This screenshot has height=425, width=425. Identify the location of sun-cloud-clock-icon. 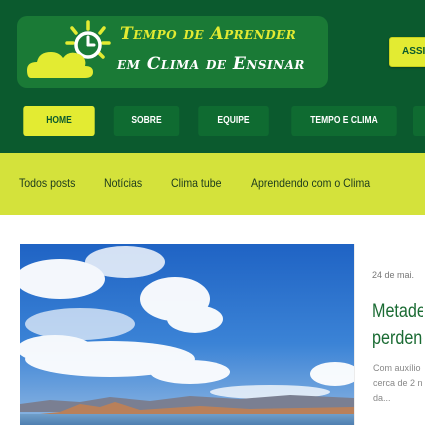
(69, 49).